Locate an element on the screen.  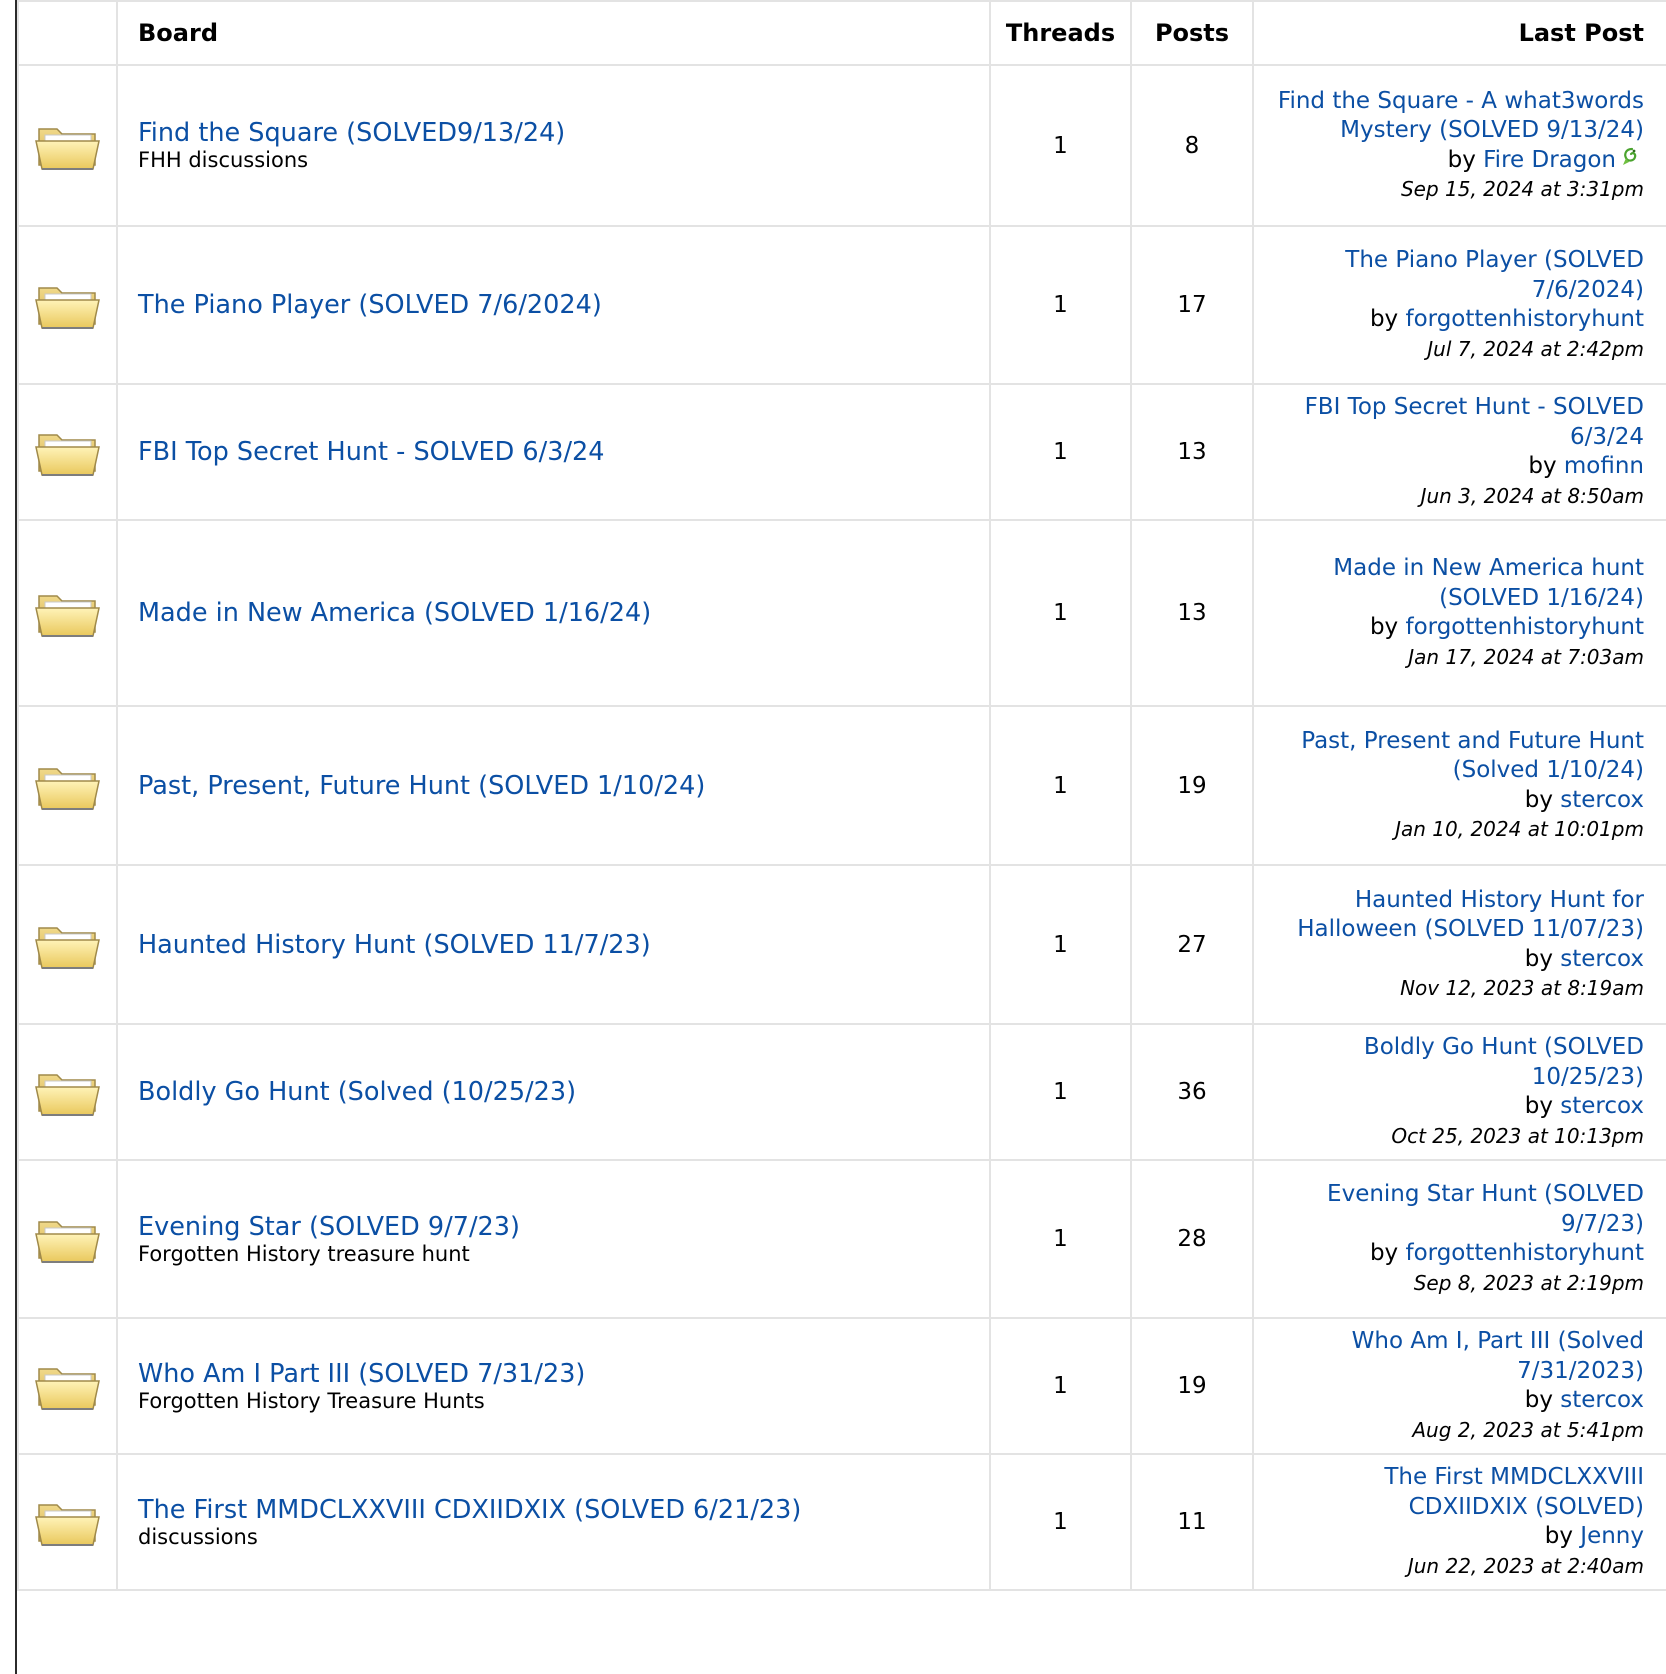
header-threads: Threads is located at coordinates (1060, 33).